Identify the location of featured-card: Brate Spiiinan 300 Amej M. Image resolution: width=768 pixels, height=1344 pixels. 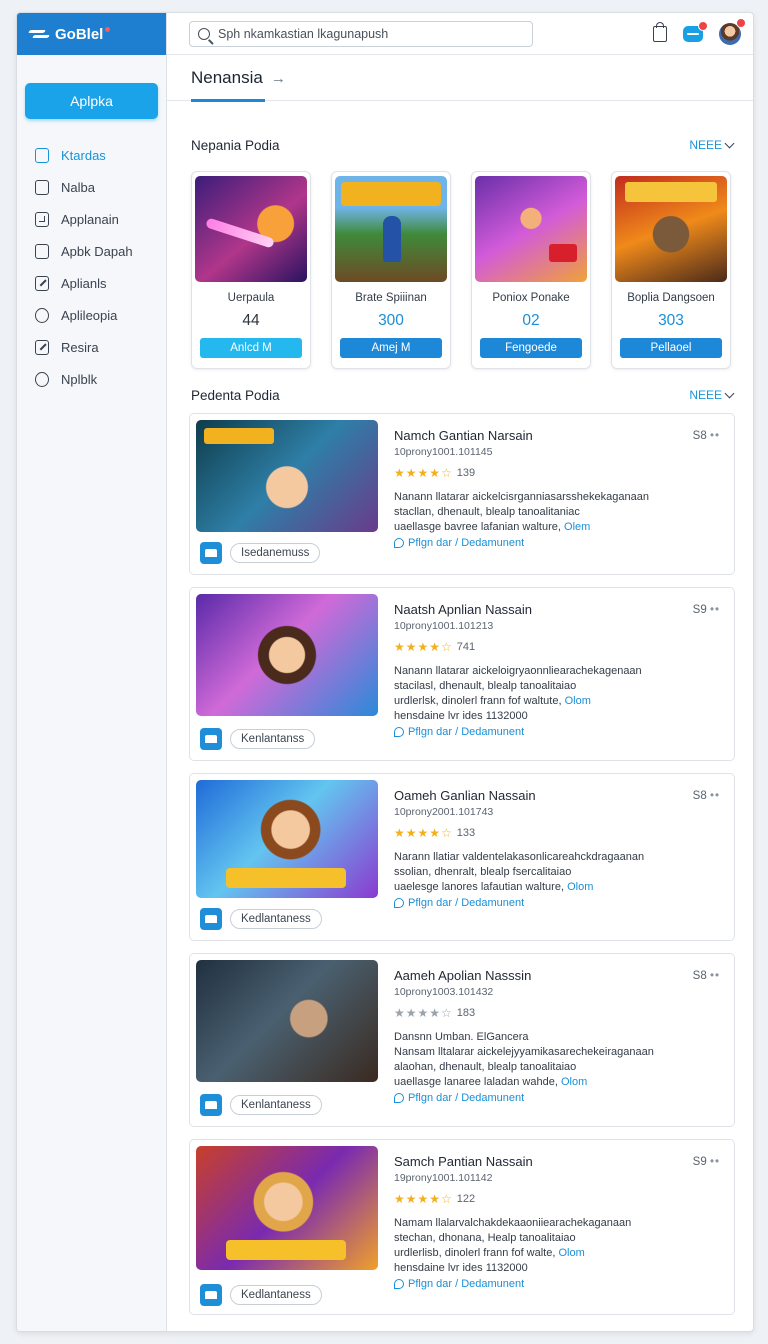
(391, 270).